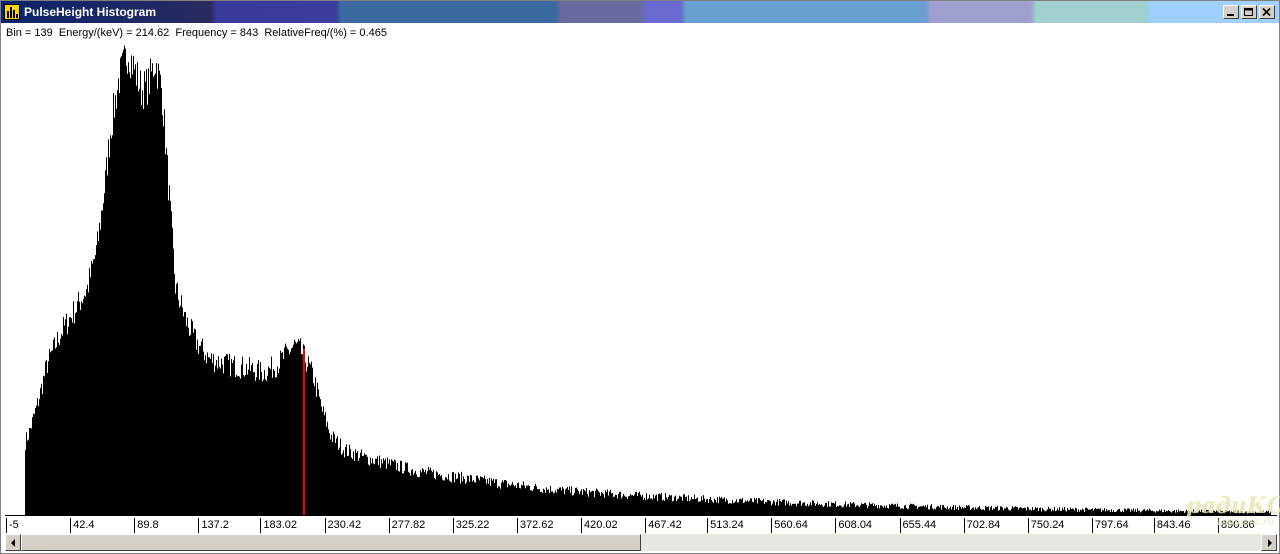  I want to click on title-bar: PulseHeight Histogram, so click(640, 12).